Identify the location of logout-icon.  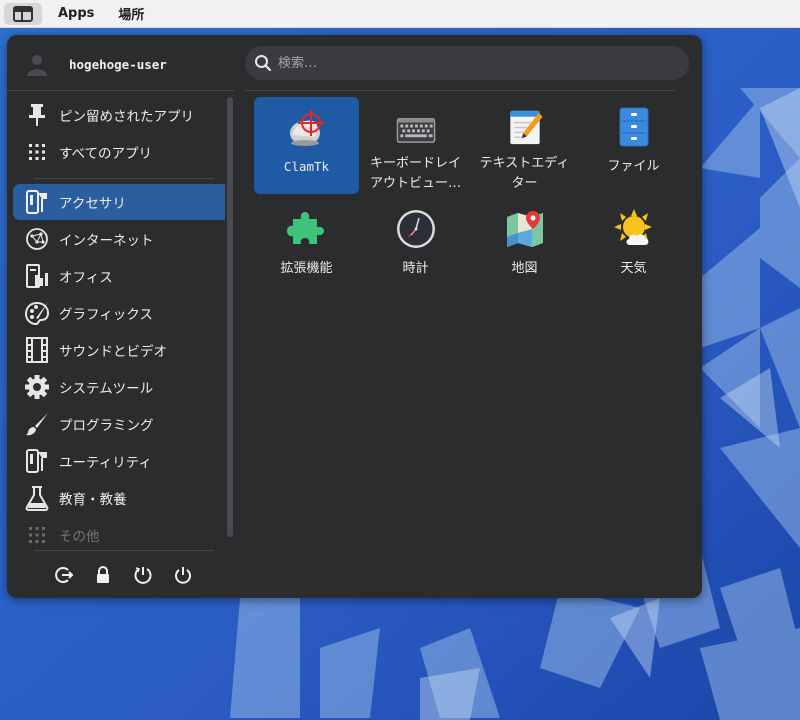
(64, 575).